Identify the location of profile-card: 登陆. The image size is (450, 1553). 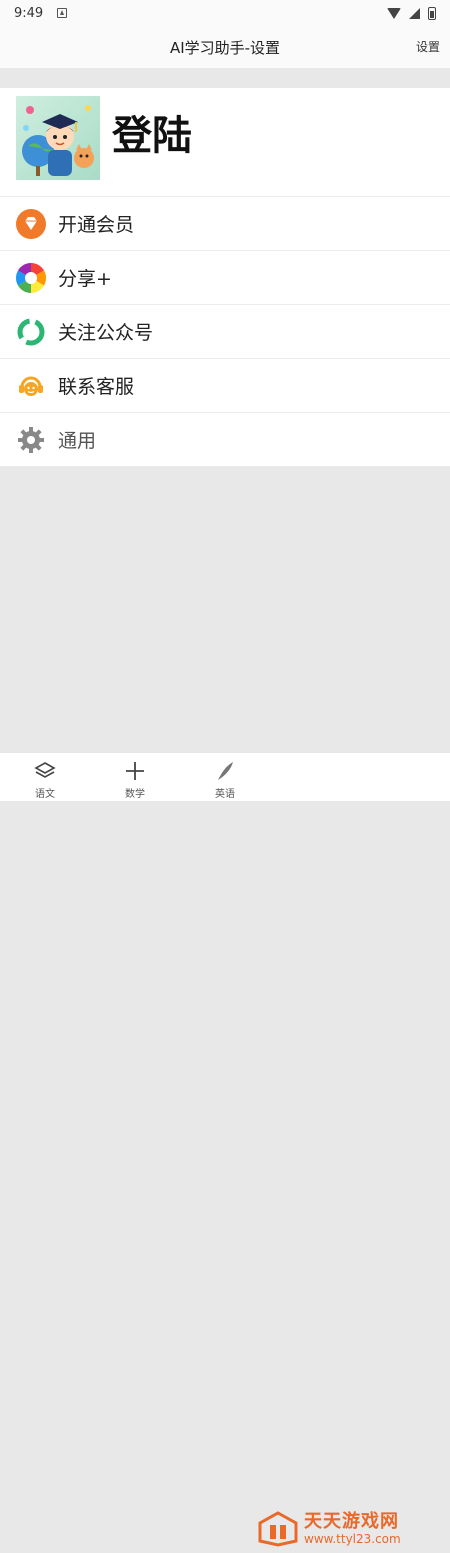
(225, 142).